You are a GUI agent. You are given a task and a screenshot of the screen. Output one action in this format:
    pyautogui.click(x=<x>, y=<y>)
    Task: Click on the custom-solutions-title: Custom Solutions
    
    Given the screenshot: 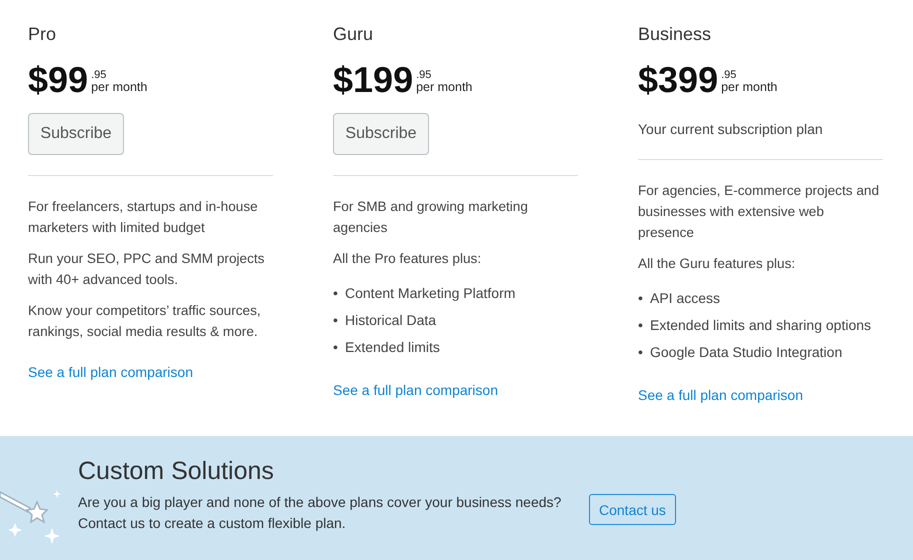 What is the action you would take?
    pyautogui.click(x=176, y=471)
    